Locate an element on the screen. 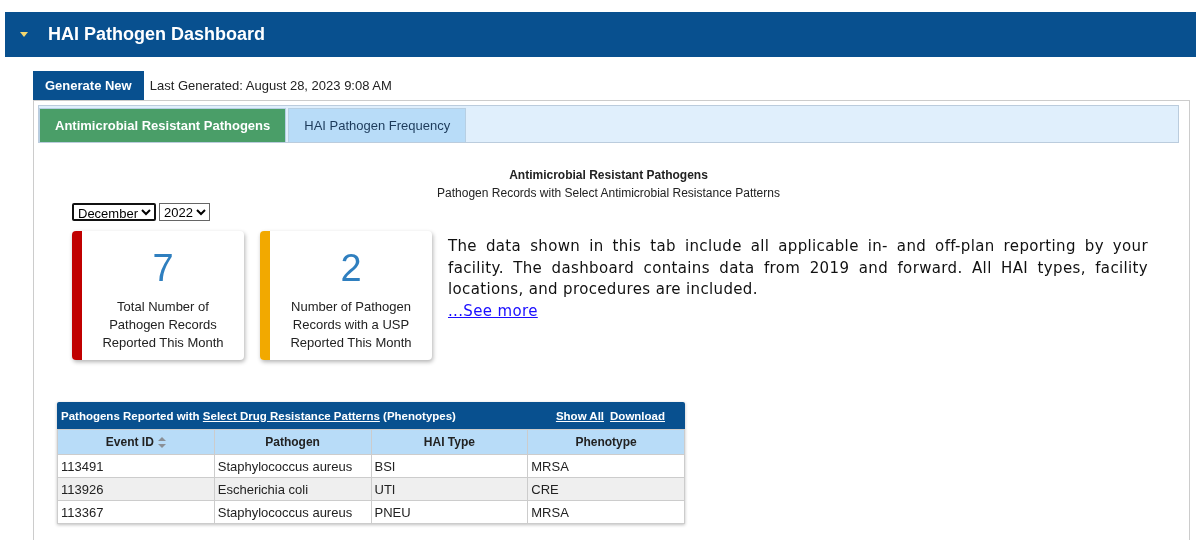 The width and height of the screenshot is (1196, 541). dashboard-title: HAI Pathogen Dashboard is located at coordinates (157, 34).